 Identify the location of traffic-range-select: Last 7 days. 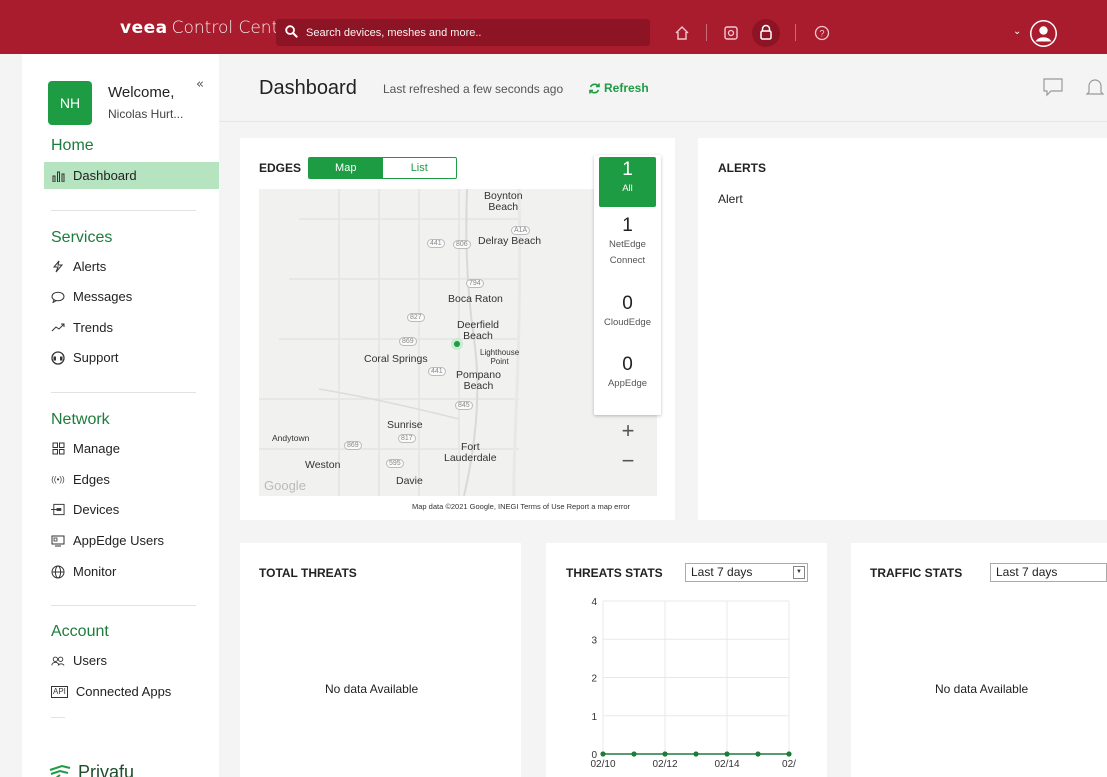
(1048, 572).